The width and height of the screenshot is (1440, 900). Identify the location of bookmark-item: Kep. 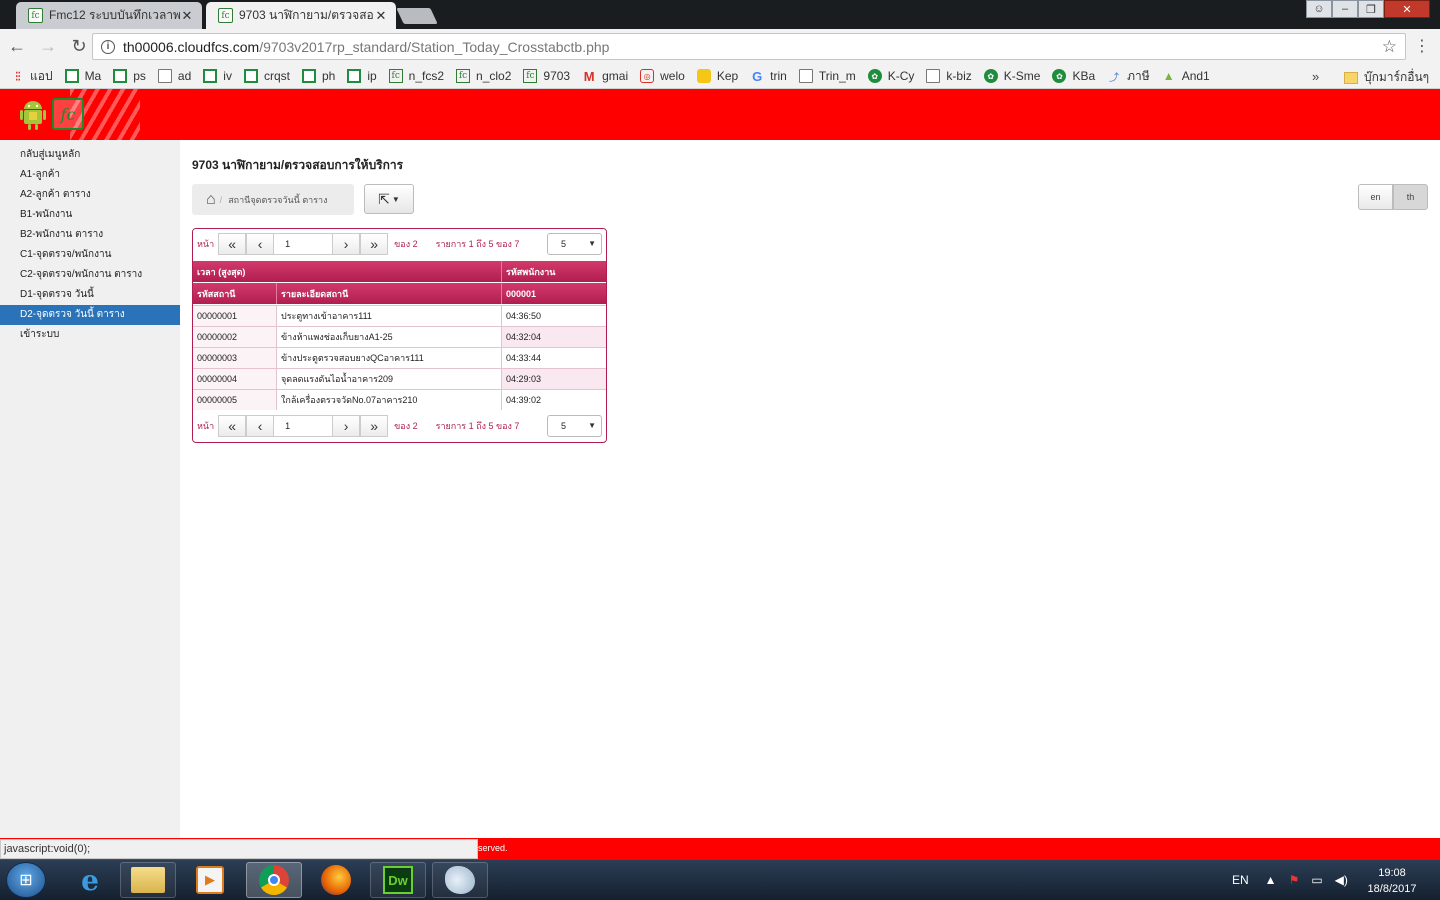
(717, 76).